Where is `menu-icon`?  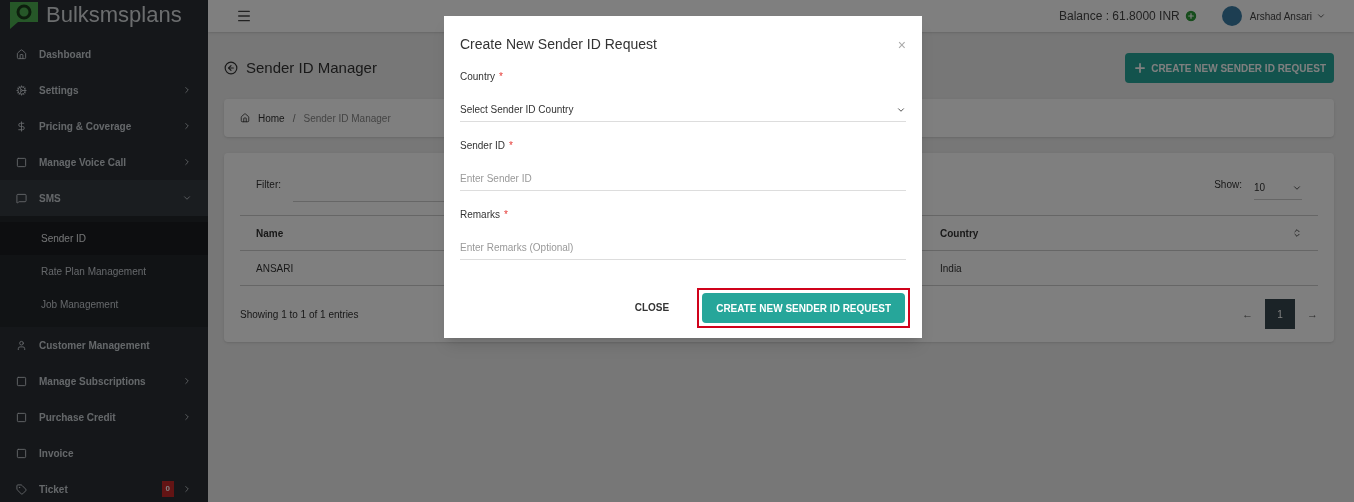 menu-icon is located at coordinates (244, 16).